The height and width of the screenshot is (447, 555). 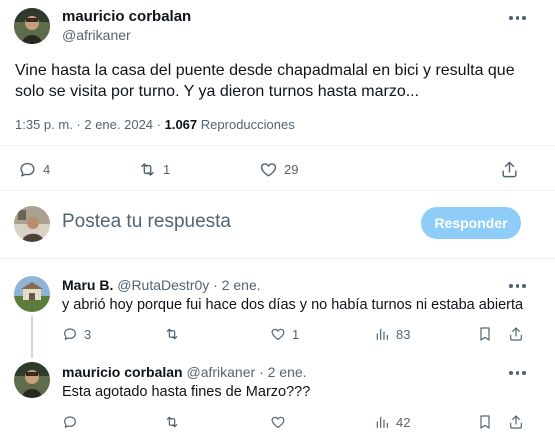 I want to click on like-button, so click(x=281, y=422).